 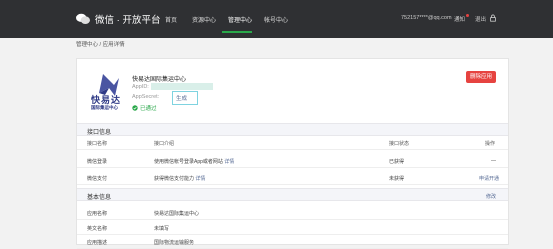 I want to click on col-interface-desc: 接口介绍, so click(x=164, y=144).